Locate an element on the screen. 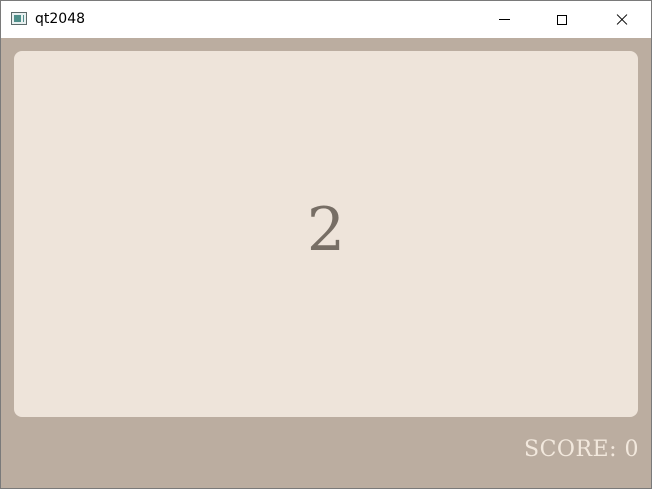 This screenshot has height=489, width=652. minimize-icon is located at coordinates (504, 19).